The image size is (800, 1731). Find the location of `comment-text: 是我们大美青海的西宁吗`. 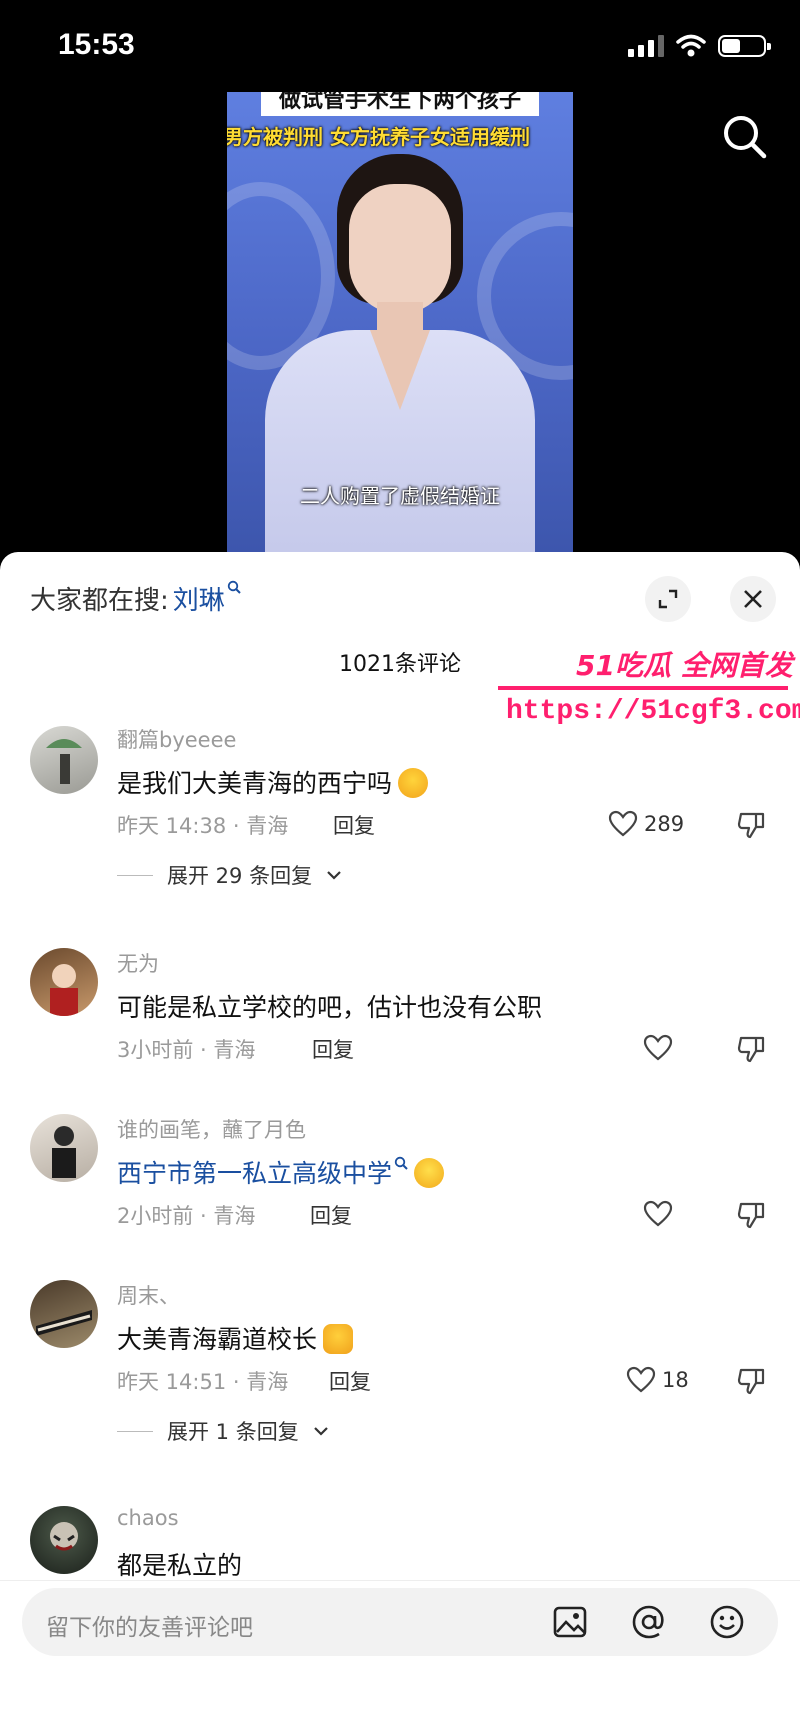

comment-text: 是我们大美青海的西宁吗 is located at coordinates (273, 782).